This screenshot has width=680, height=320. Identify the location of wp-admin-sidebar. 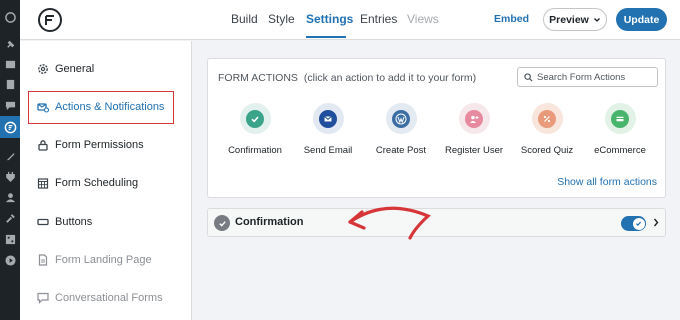
(10, 160).